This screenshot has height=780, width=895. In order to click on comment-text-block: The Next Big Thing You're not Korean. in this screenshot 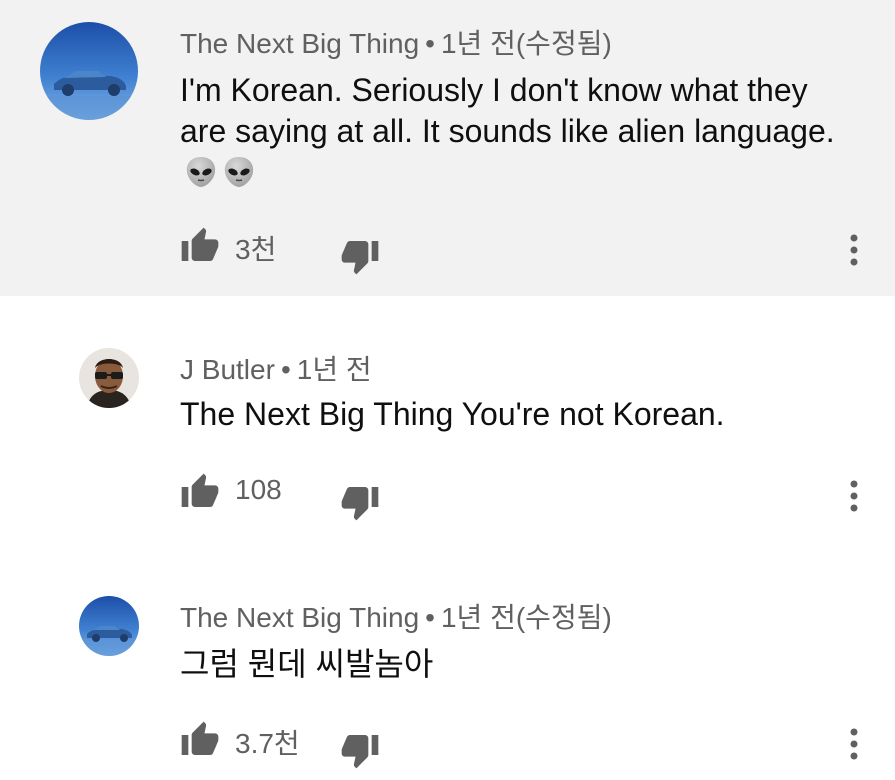, I will do `click(520, 414)`.